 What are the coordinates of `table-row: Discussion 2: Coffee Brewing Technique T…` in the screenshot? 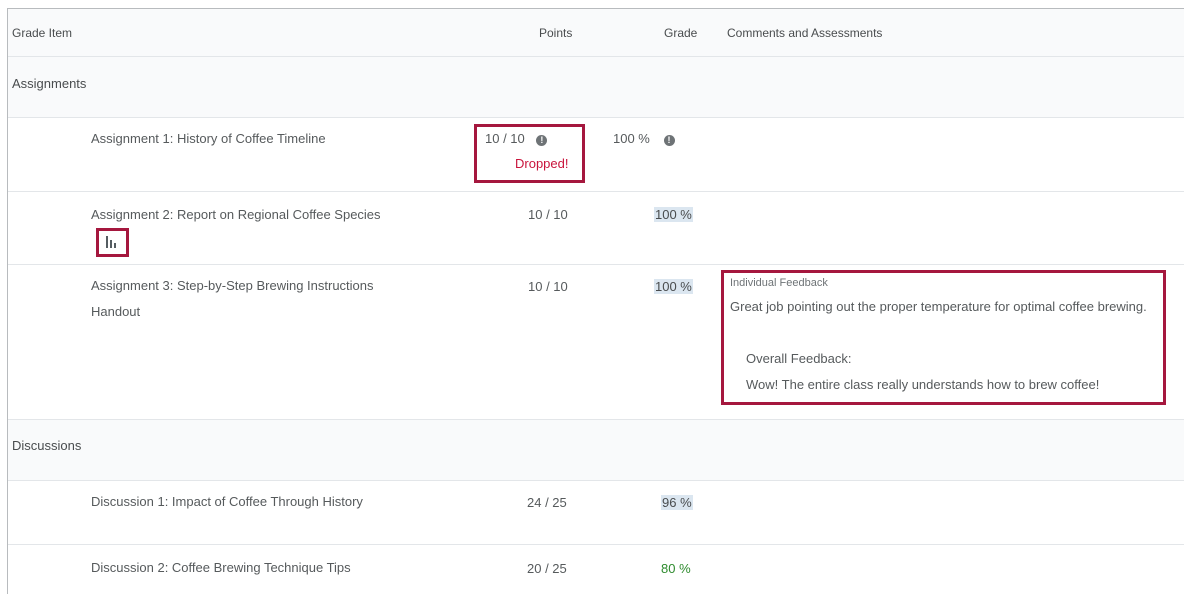 It's located at (596, 569).